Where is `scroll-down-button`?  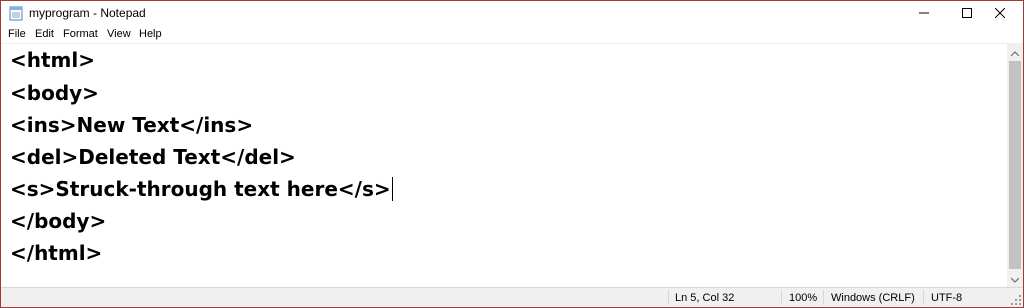
scroll-down-button is located at coordinates (1015, 279).